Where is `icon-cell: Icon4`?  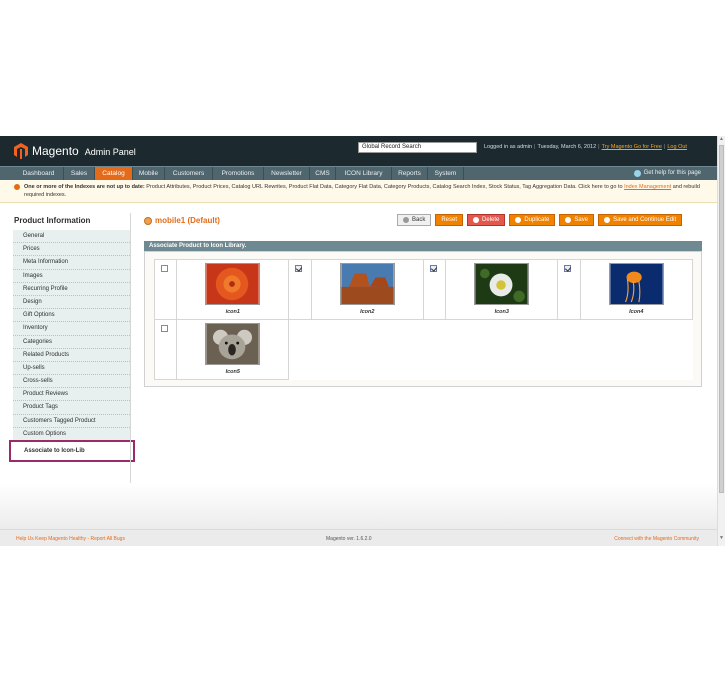 icon-cell: Icon4 is located at coordinates (636, 289).